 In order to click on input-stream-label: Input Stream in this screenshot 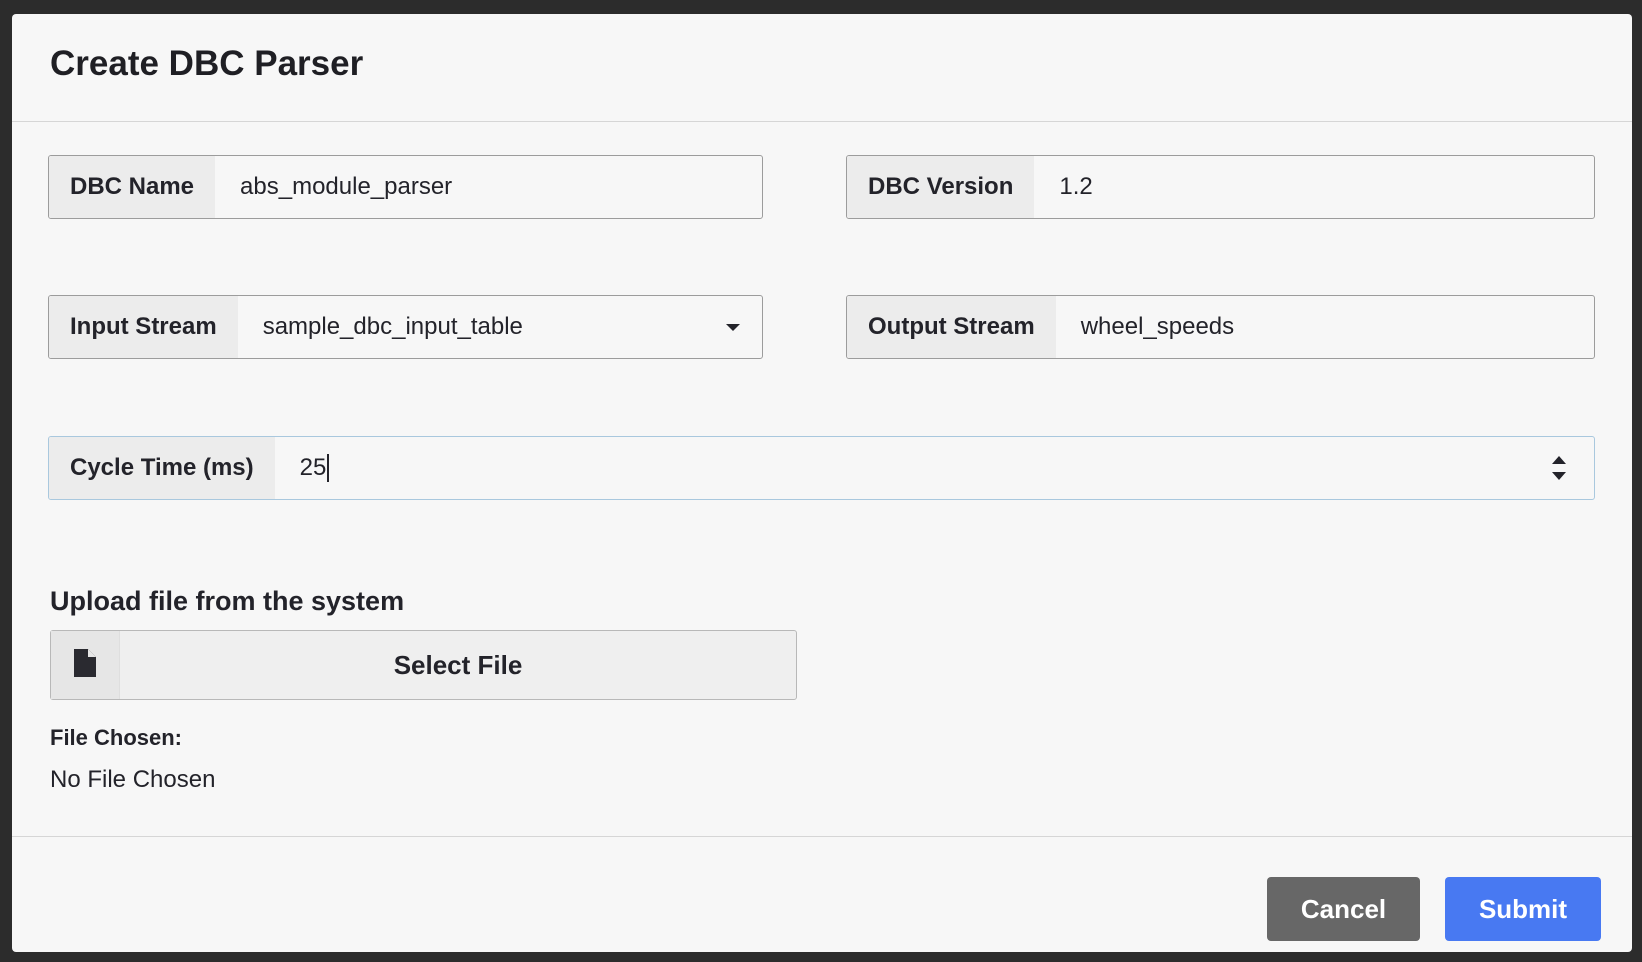, I will do `click(143, 327)`.